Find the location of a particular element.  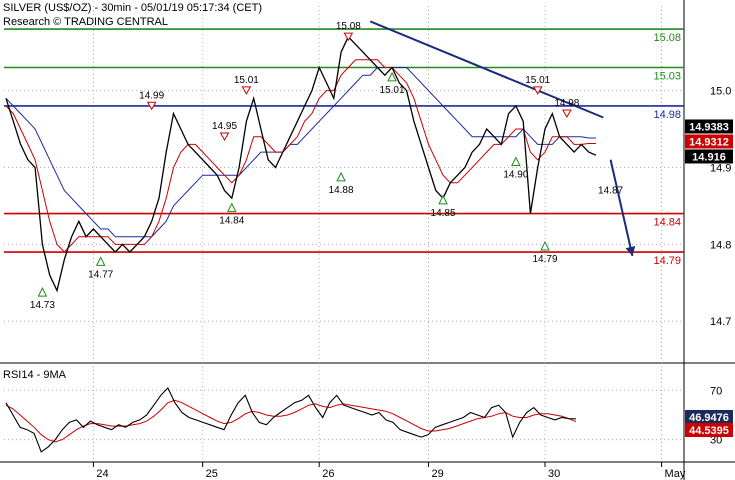

oscillator-tag-label: 44.5395 is located at coordinates (709, 431).